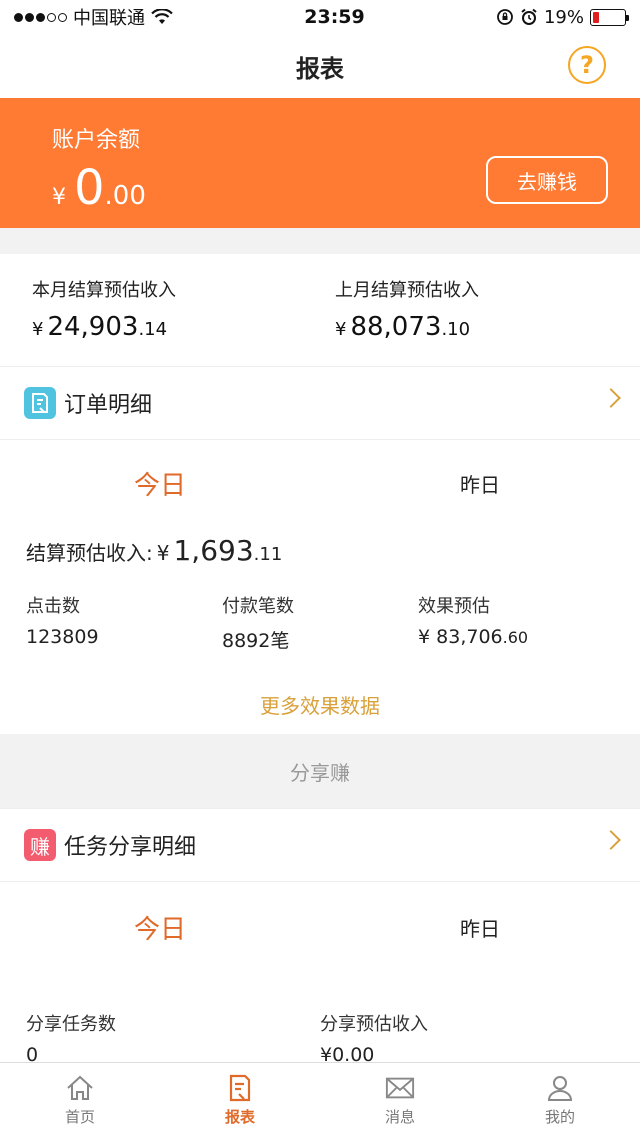  I want to click on signal-icon, so click(40, 17).